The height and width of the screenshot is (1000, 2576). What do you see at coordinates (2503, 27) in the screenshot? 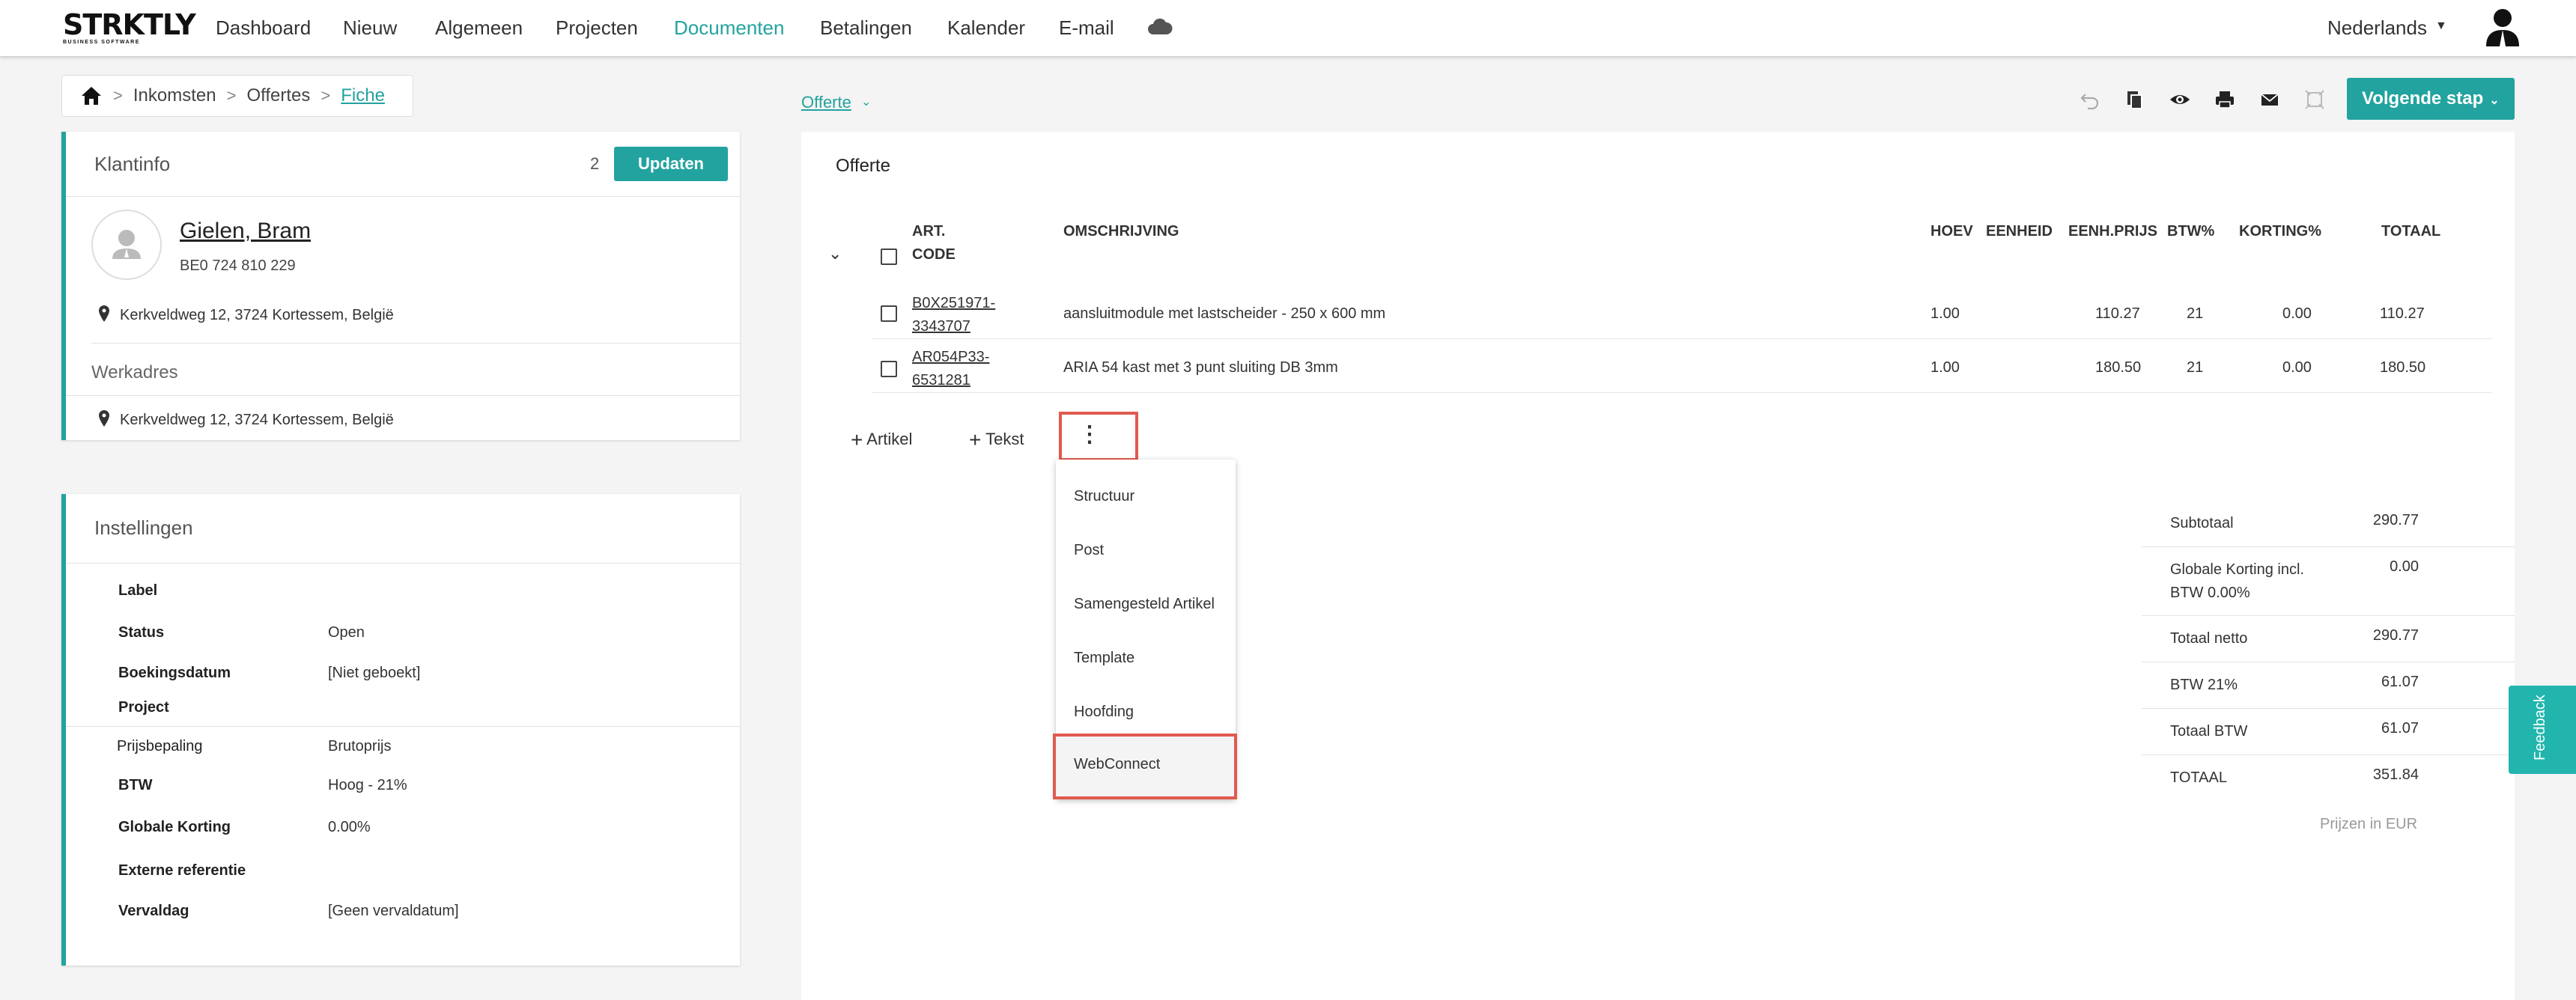
I see `user-avatar-icon` at bounding box center [2503, 27].